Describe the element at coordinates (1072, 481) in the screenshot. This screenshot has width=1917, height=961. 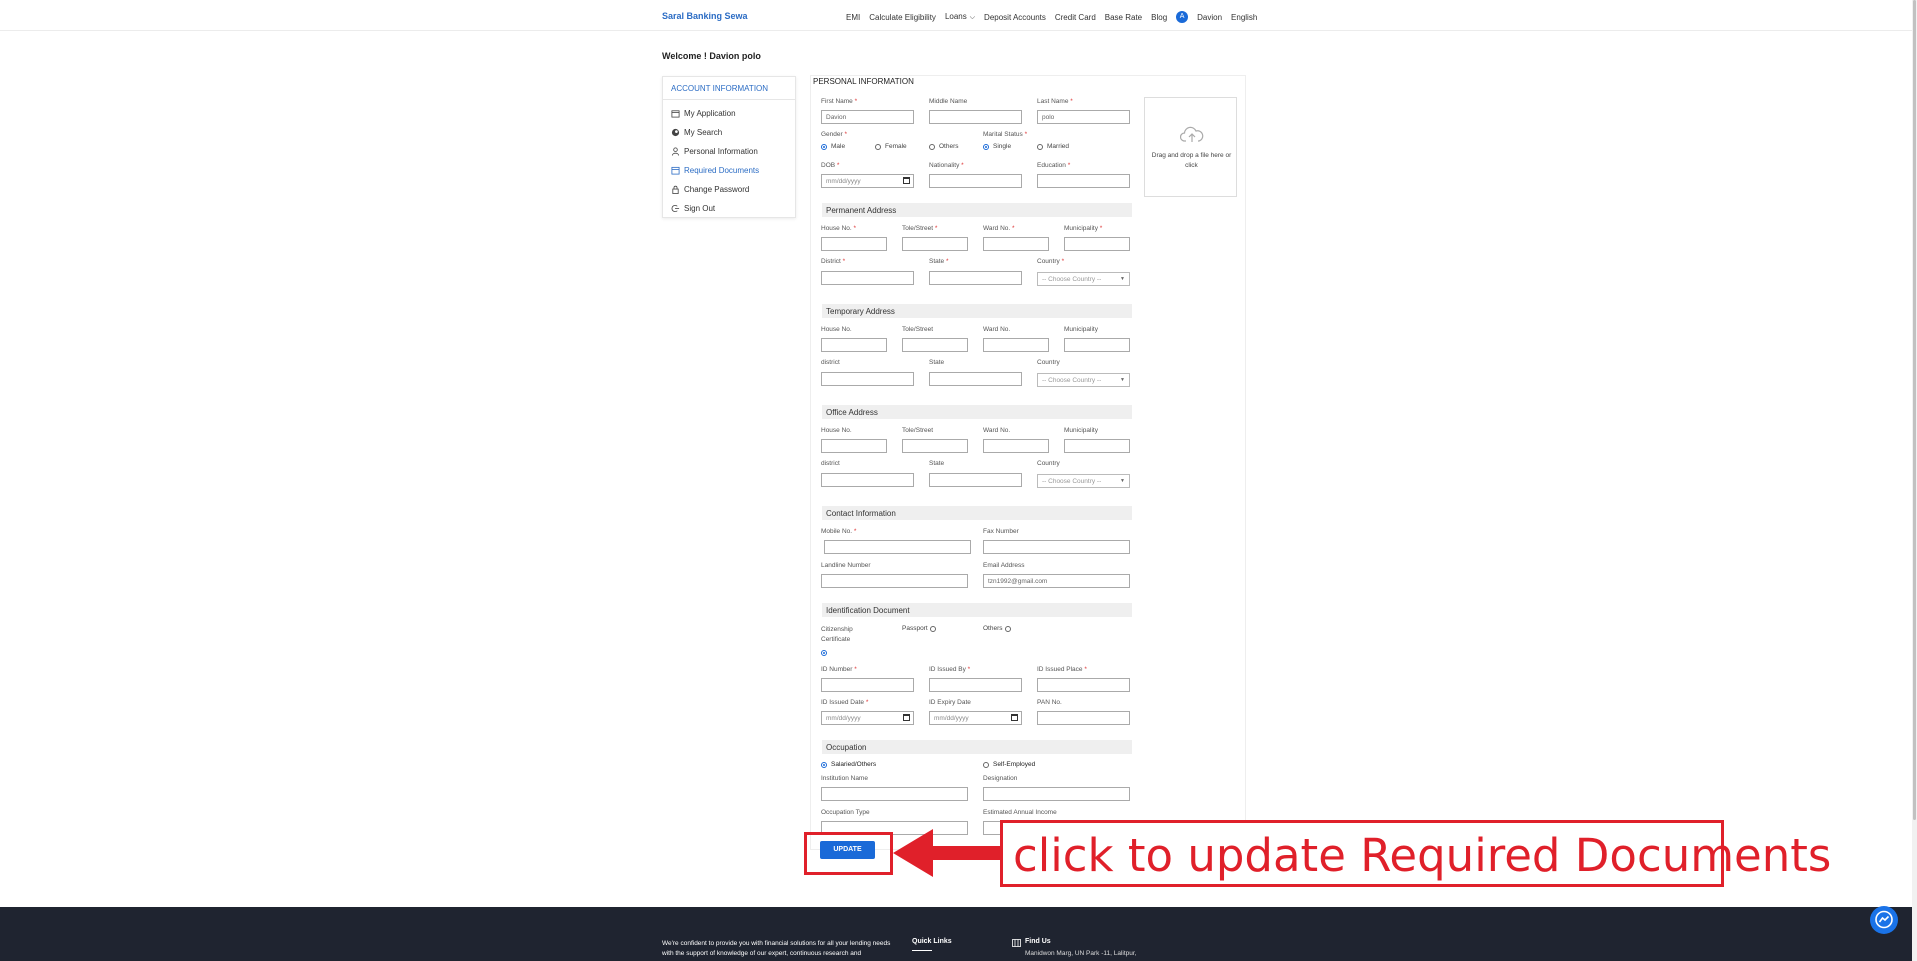
I see `select-placeholder: -- Choose Country --` at that location.